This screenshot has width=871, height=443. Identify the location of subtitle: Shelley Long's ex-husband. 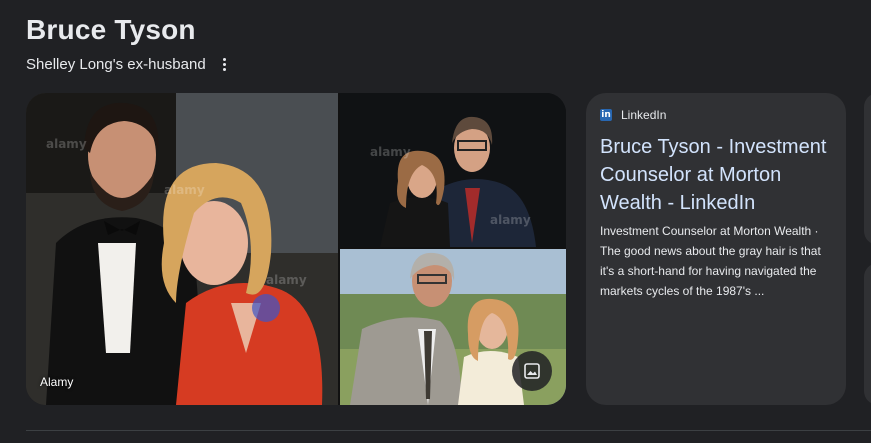
(116, 64).